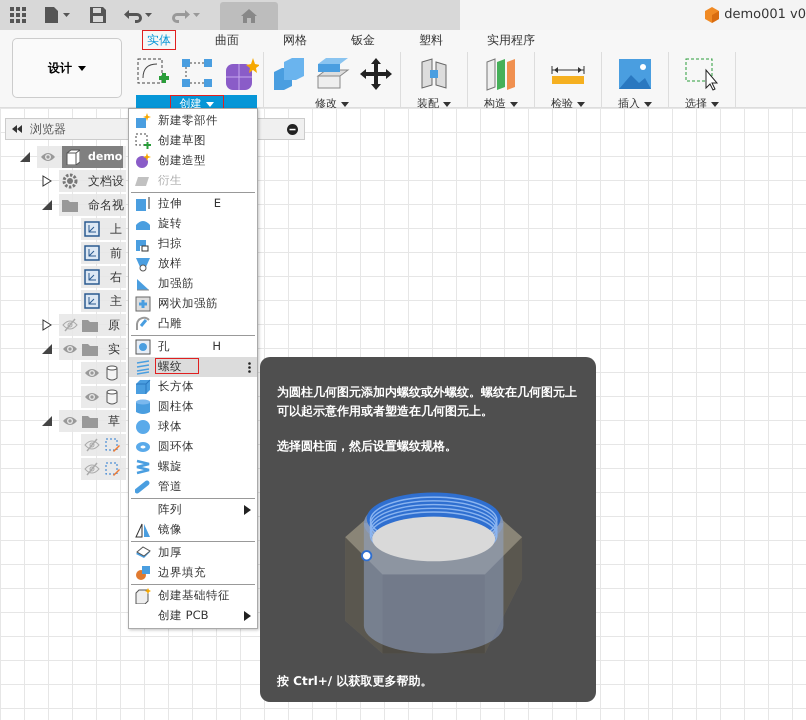 This screenshot has height=720, width=806. I want to click on menu-item: 放样, so click(193, 264).